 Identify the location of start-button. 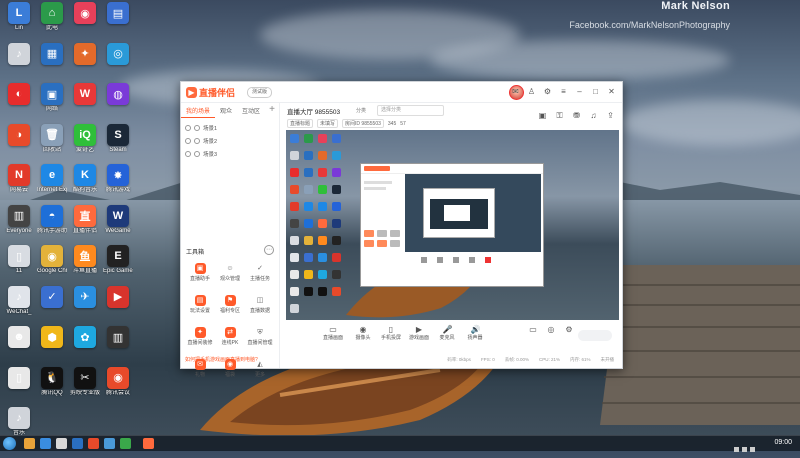
(9, 443).